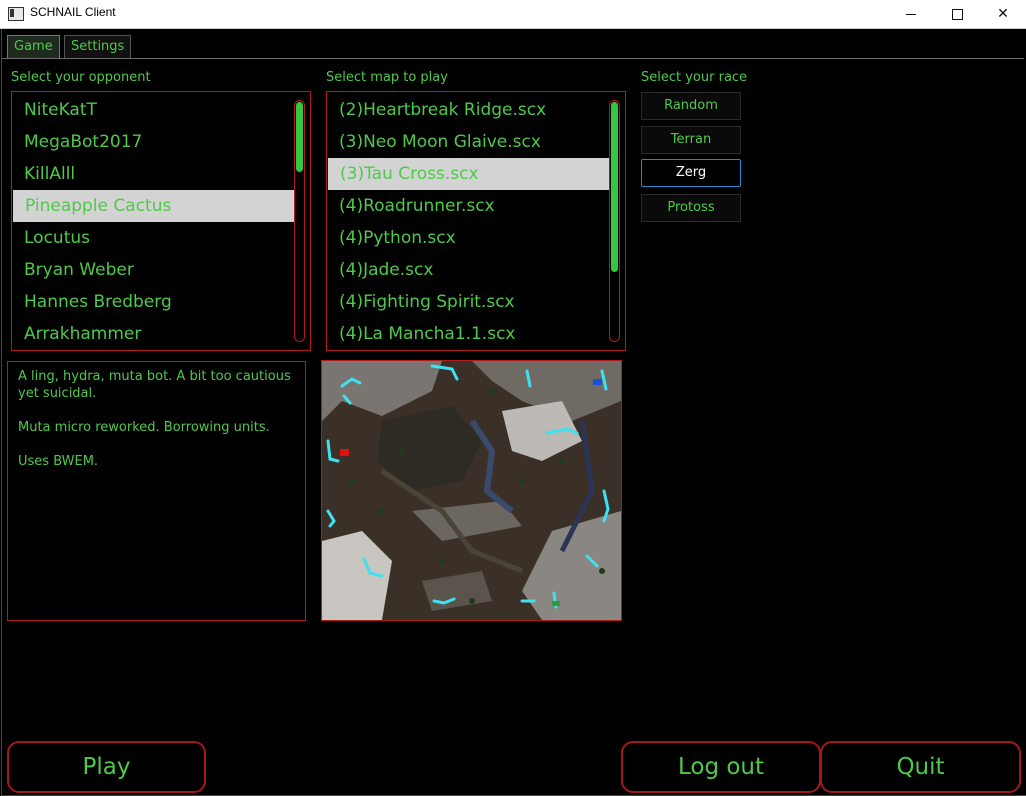 This screenshot has width=1026, height=796. What do you see at coordinates (476, 270) in the screenshot?
I see `map-list-item: (4)Jade.scx` at bounding box center [476, 270].